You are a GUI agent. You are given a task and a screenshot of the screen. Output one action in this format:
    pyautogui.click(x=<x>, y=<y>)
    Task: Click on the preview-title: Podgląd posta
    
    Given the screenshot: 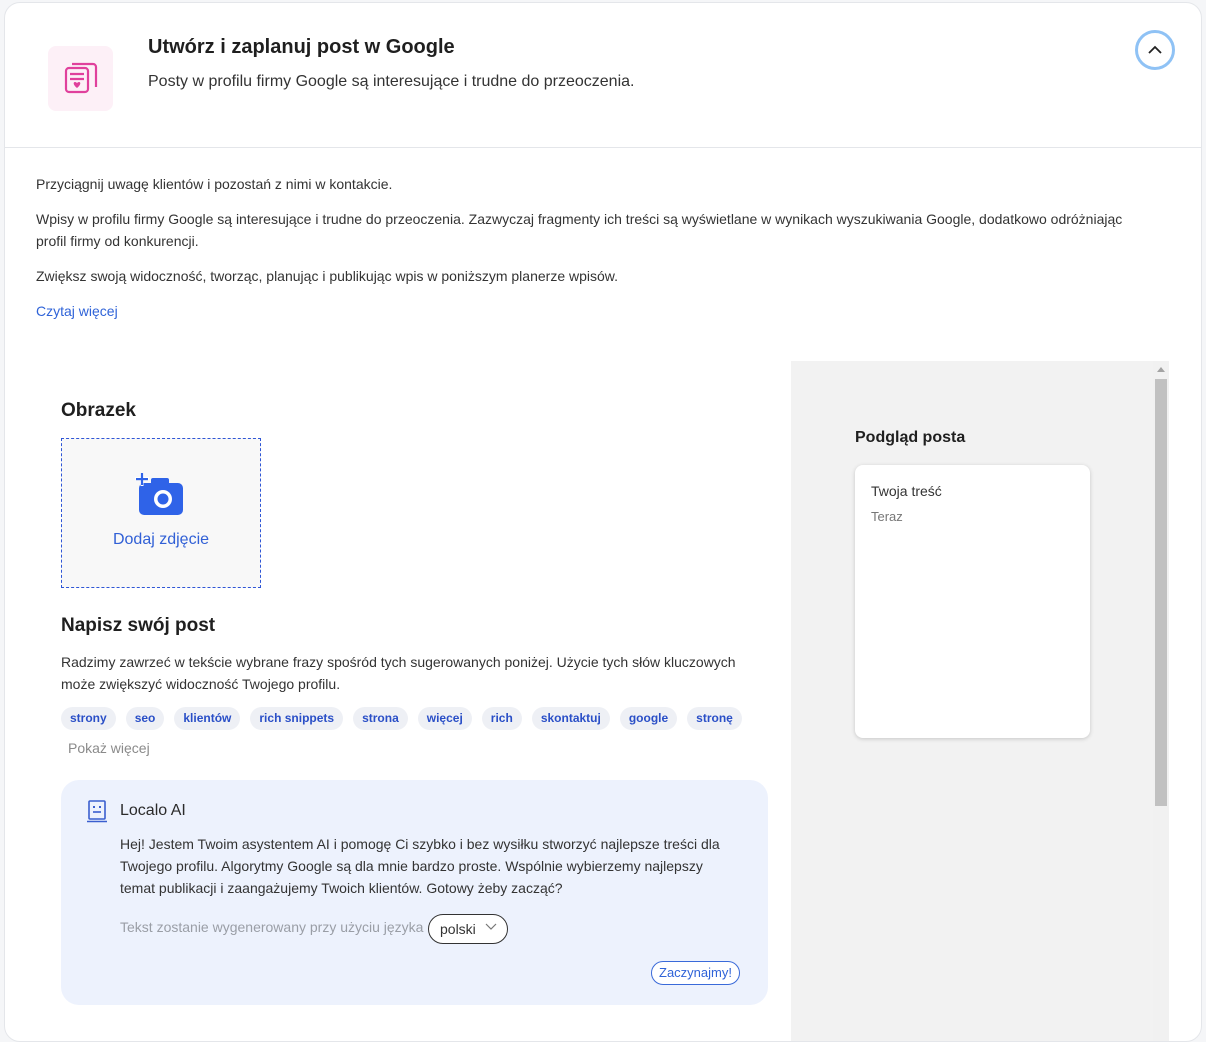 What is the action you would take?
    pyautogui.click(x=910, y=437)
    